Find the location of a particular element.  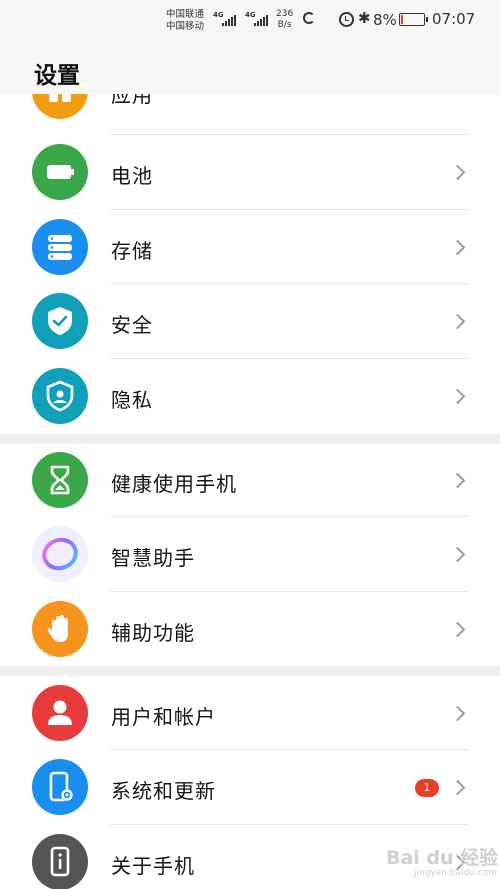

hand-icon is located at coordinates (60, 629).